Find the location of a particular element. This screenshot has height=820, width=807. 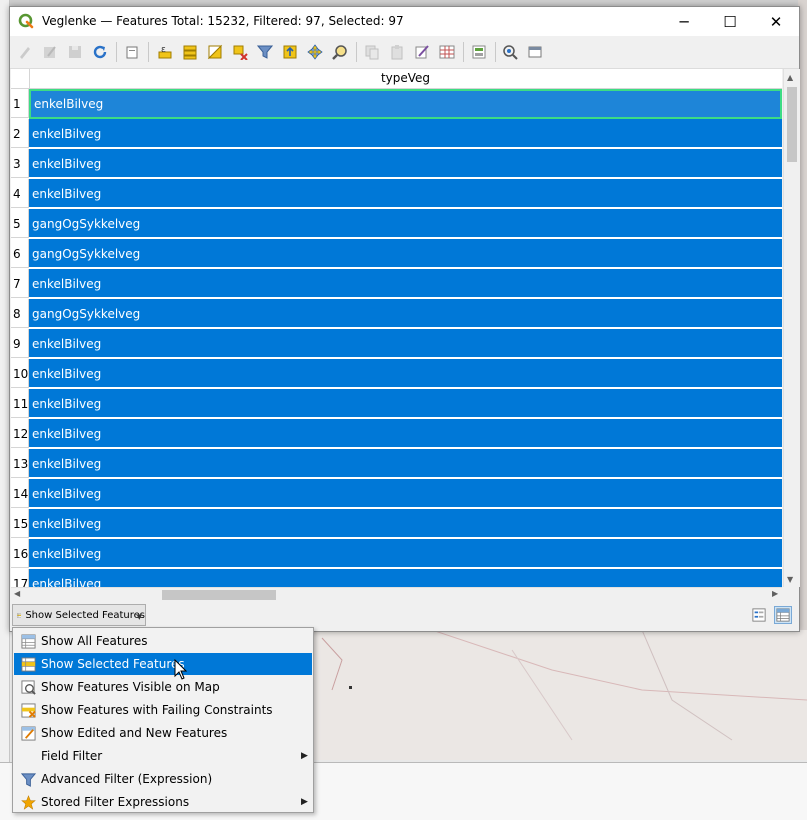

row-number: 2 is located at coordinates (20, 133).